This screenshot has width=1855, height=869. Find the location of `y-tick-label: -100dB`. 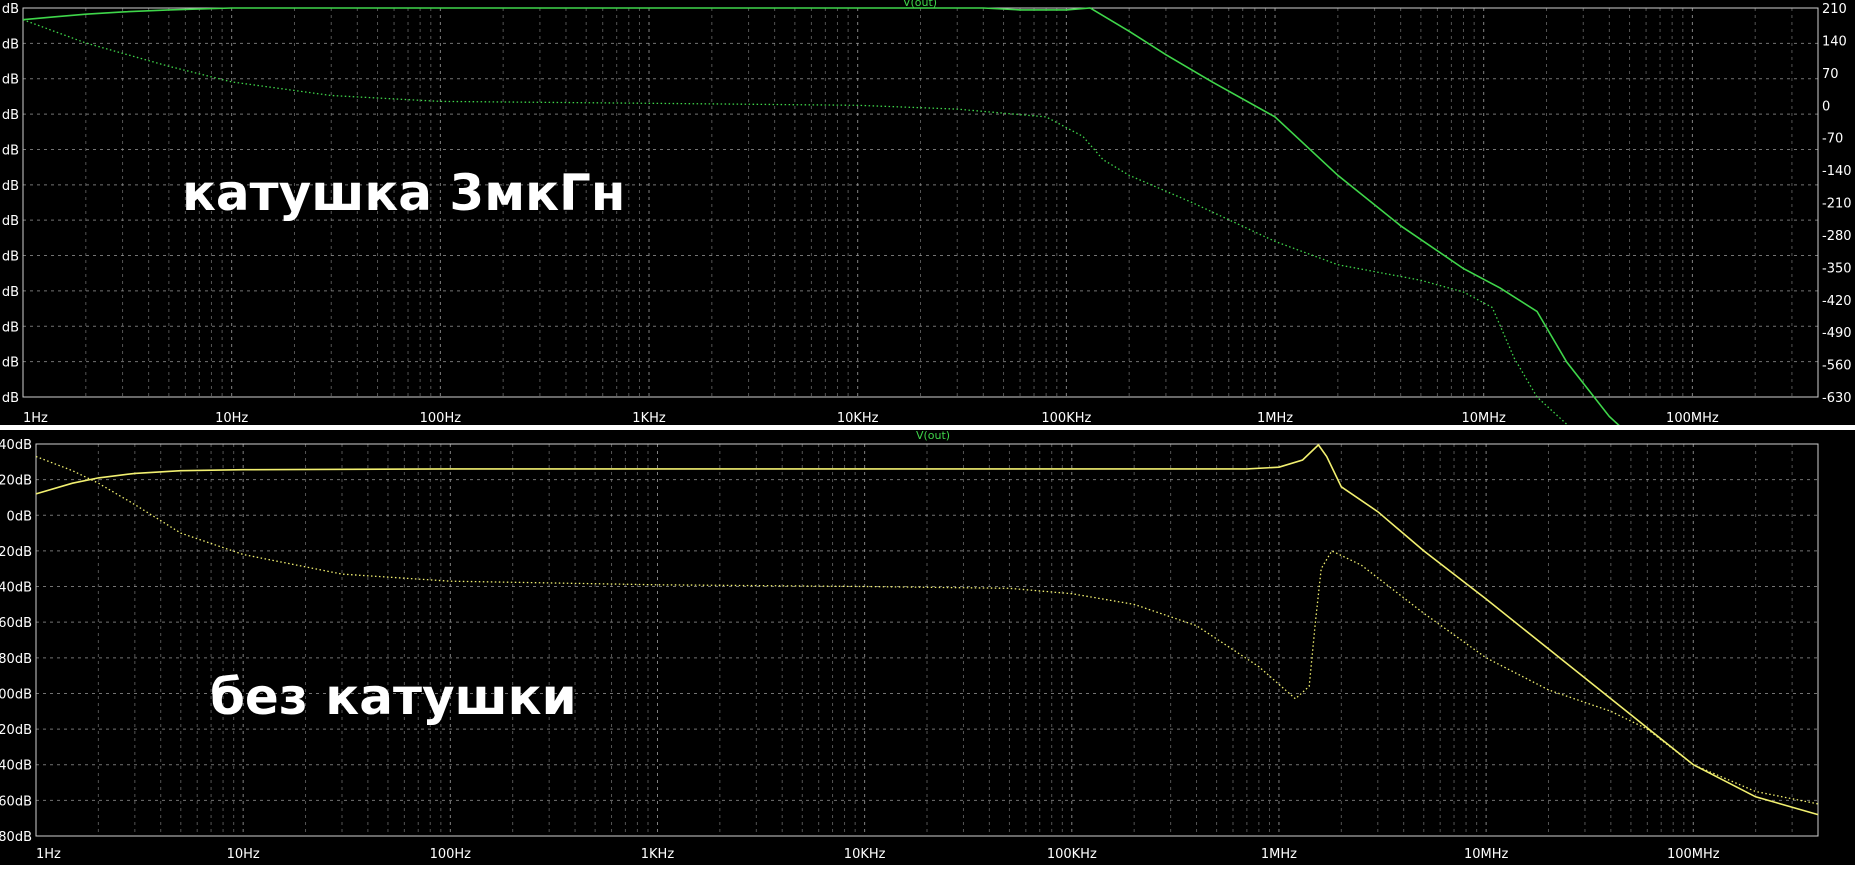

y-tick-label: -100dB is located at coordinates (16, 694).